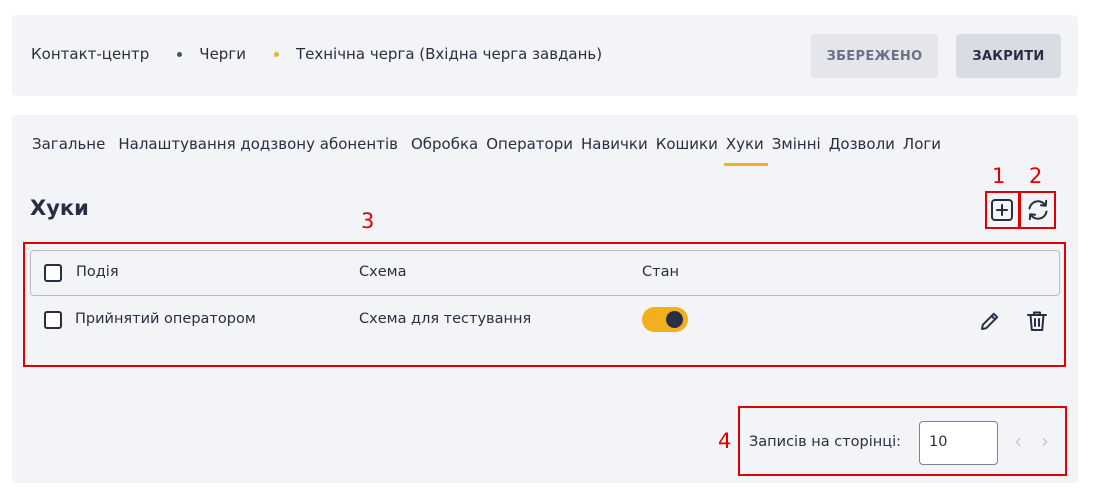 This screenshot has width=1093, height=500. I want to click on tab-logs: Логи, so click(922, 144).